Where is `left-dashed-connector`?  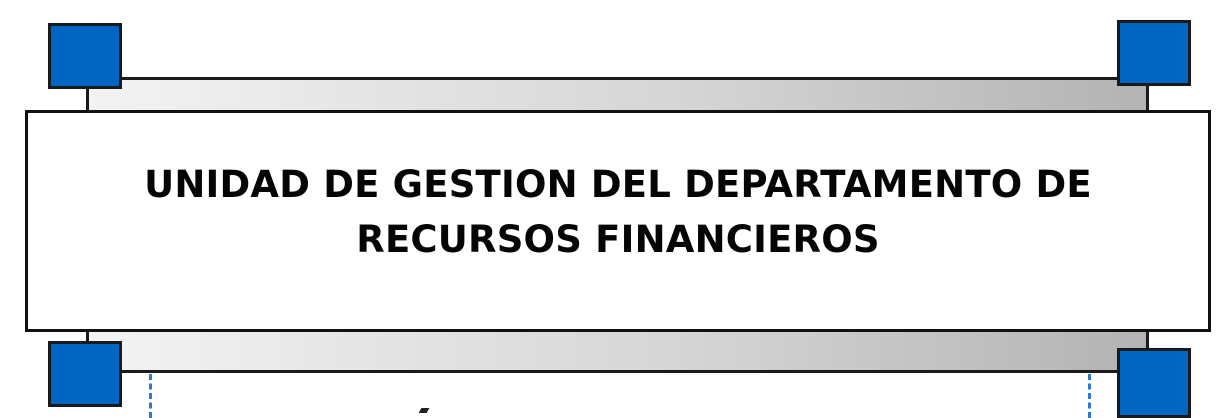 left-dashed-connector is located at coordinates (150, 396).